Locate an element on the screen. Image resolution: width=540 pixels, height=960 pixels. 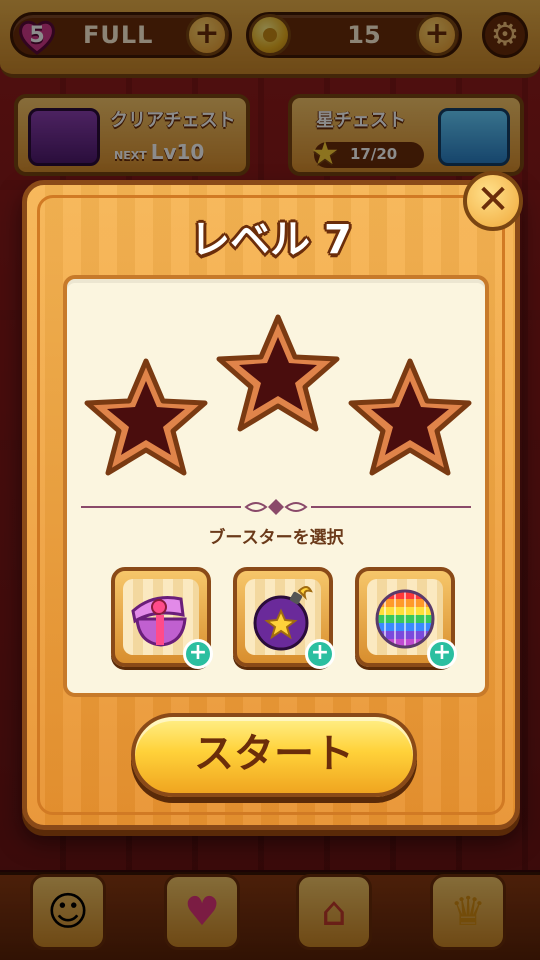
gift-box-booster-button: + is located at coordinates (162, 618).